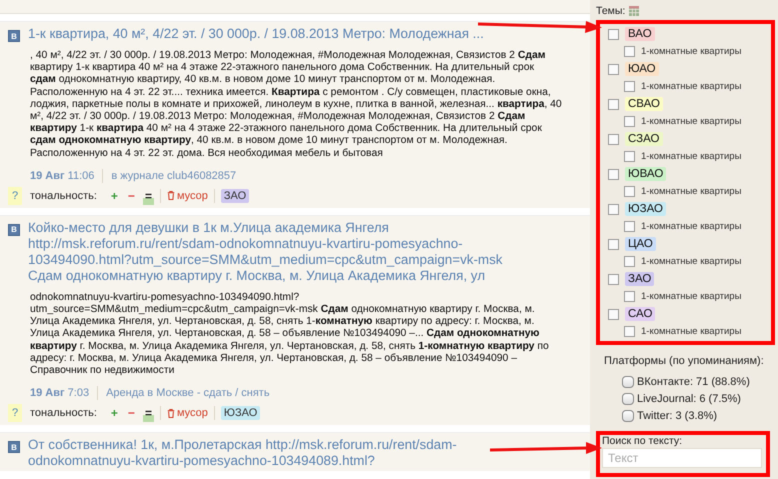  I want to click on district-tag: СЗАО, so click(643, 139).